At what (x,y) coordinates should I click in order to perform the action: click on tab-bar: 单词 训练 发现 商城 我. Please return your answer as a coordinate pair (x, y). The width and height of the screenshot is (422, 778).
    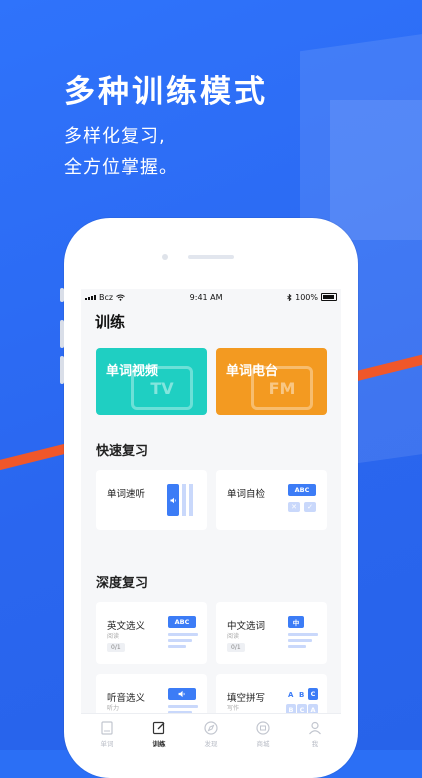
    Looking at the image, I should click on (211, 731).